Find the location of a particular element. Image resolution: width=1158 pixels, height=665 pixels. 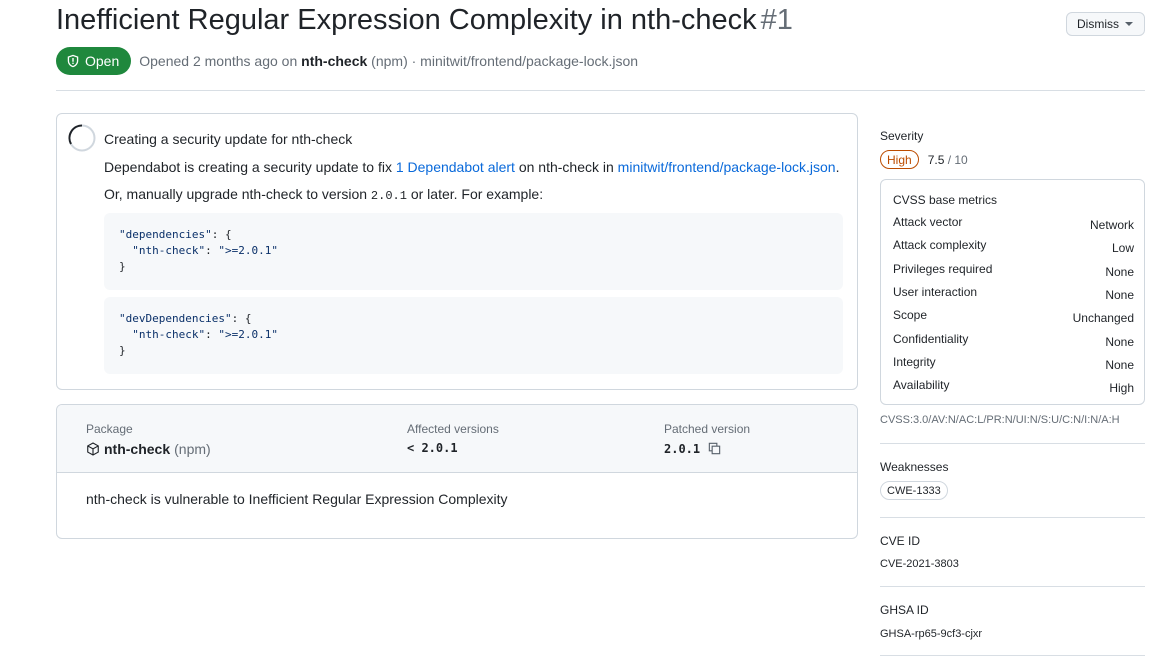

score-value: 7.5 is located at coordinates (936, 159).